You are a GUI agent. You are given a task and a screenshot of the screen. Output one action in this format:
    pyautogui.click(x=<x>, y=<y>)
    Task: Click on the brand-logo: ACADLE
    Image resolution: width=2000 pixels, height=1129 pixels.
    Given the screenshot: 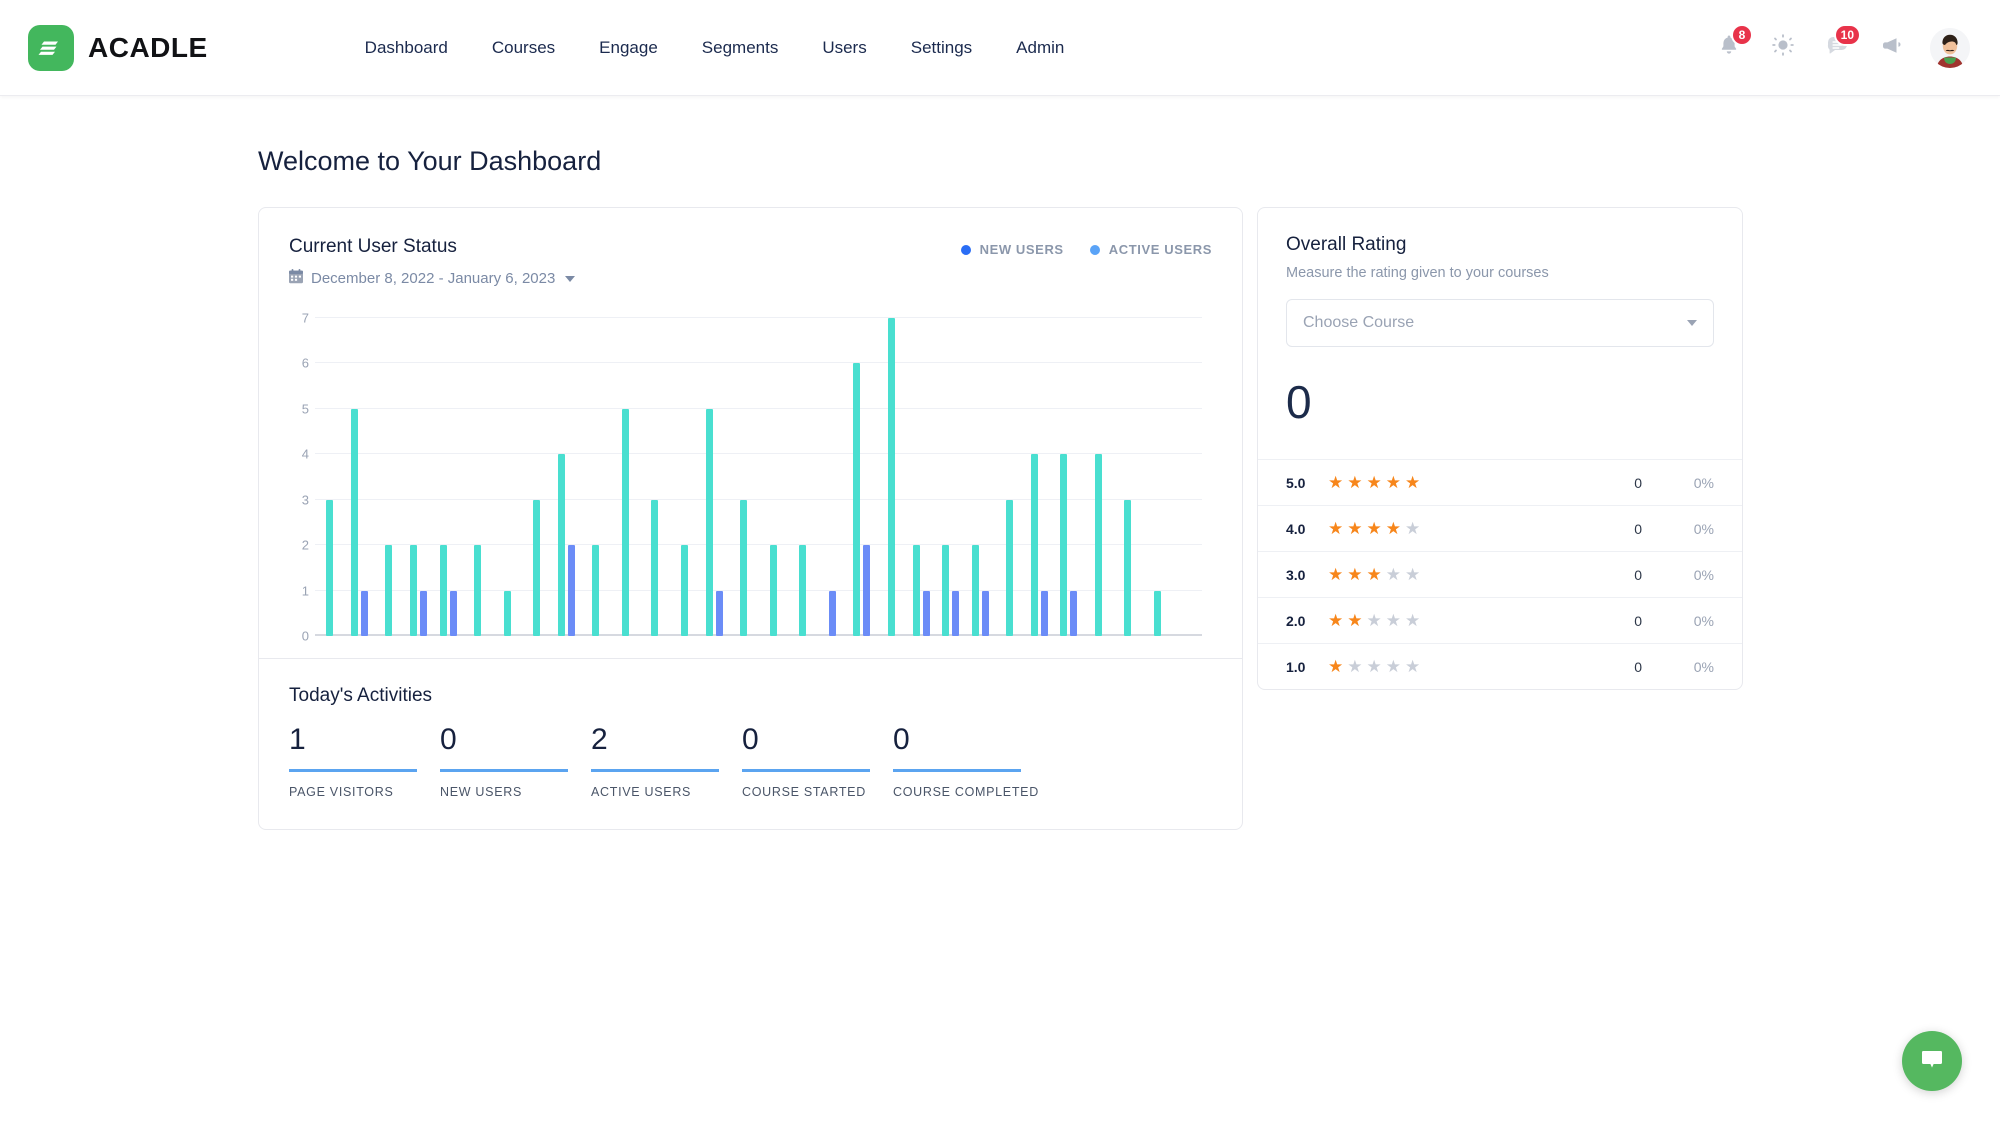 What is the action you would take?
    pyautogui.click(x=118, y=47)
    